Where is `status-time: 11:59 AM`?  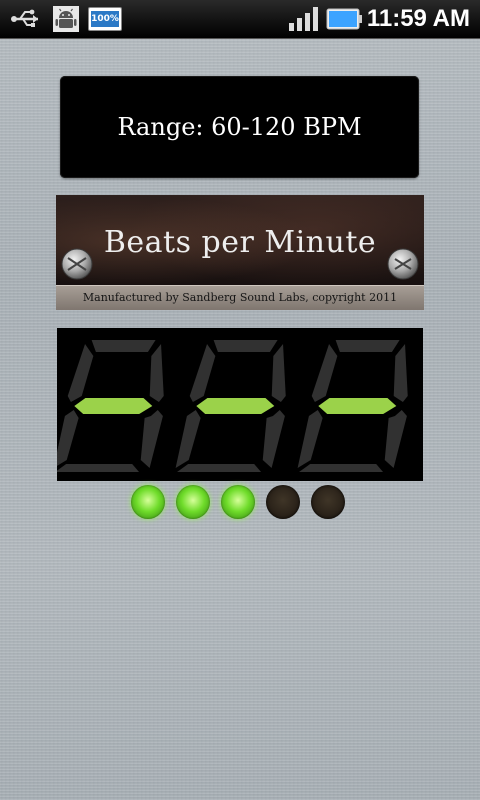 status-time: 11:59 AM is located at coordinates (418, 18).